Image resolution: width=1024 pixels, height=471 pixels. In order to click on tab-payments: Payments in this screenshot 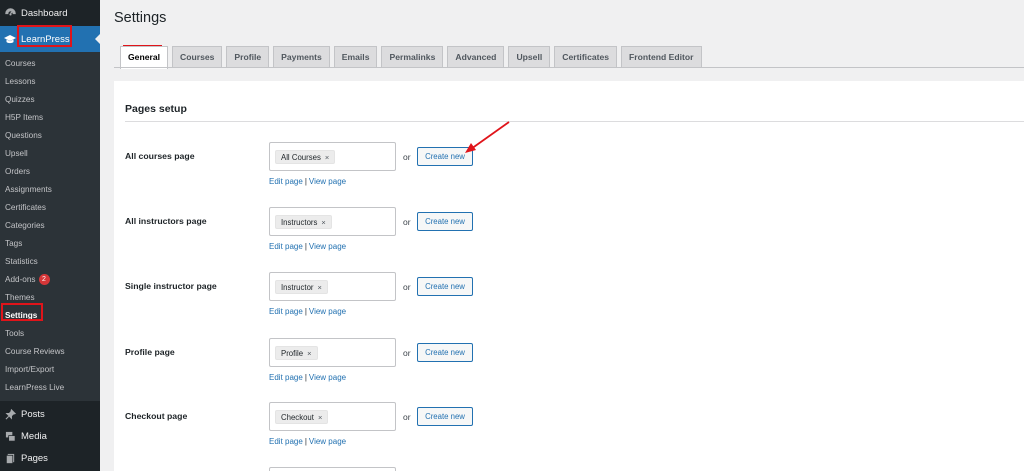, I will do `click(301, 57)`.